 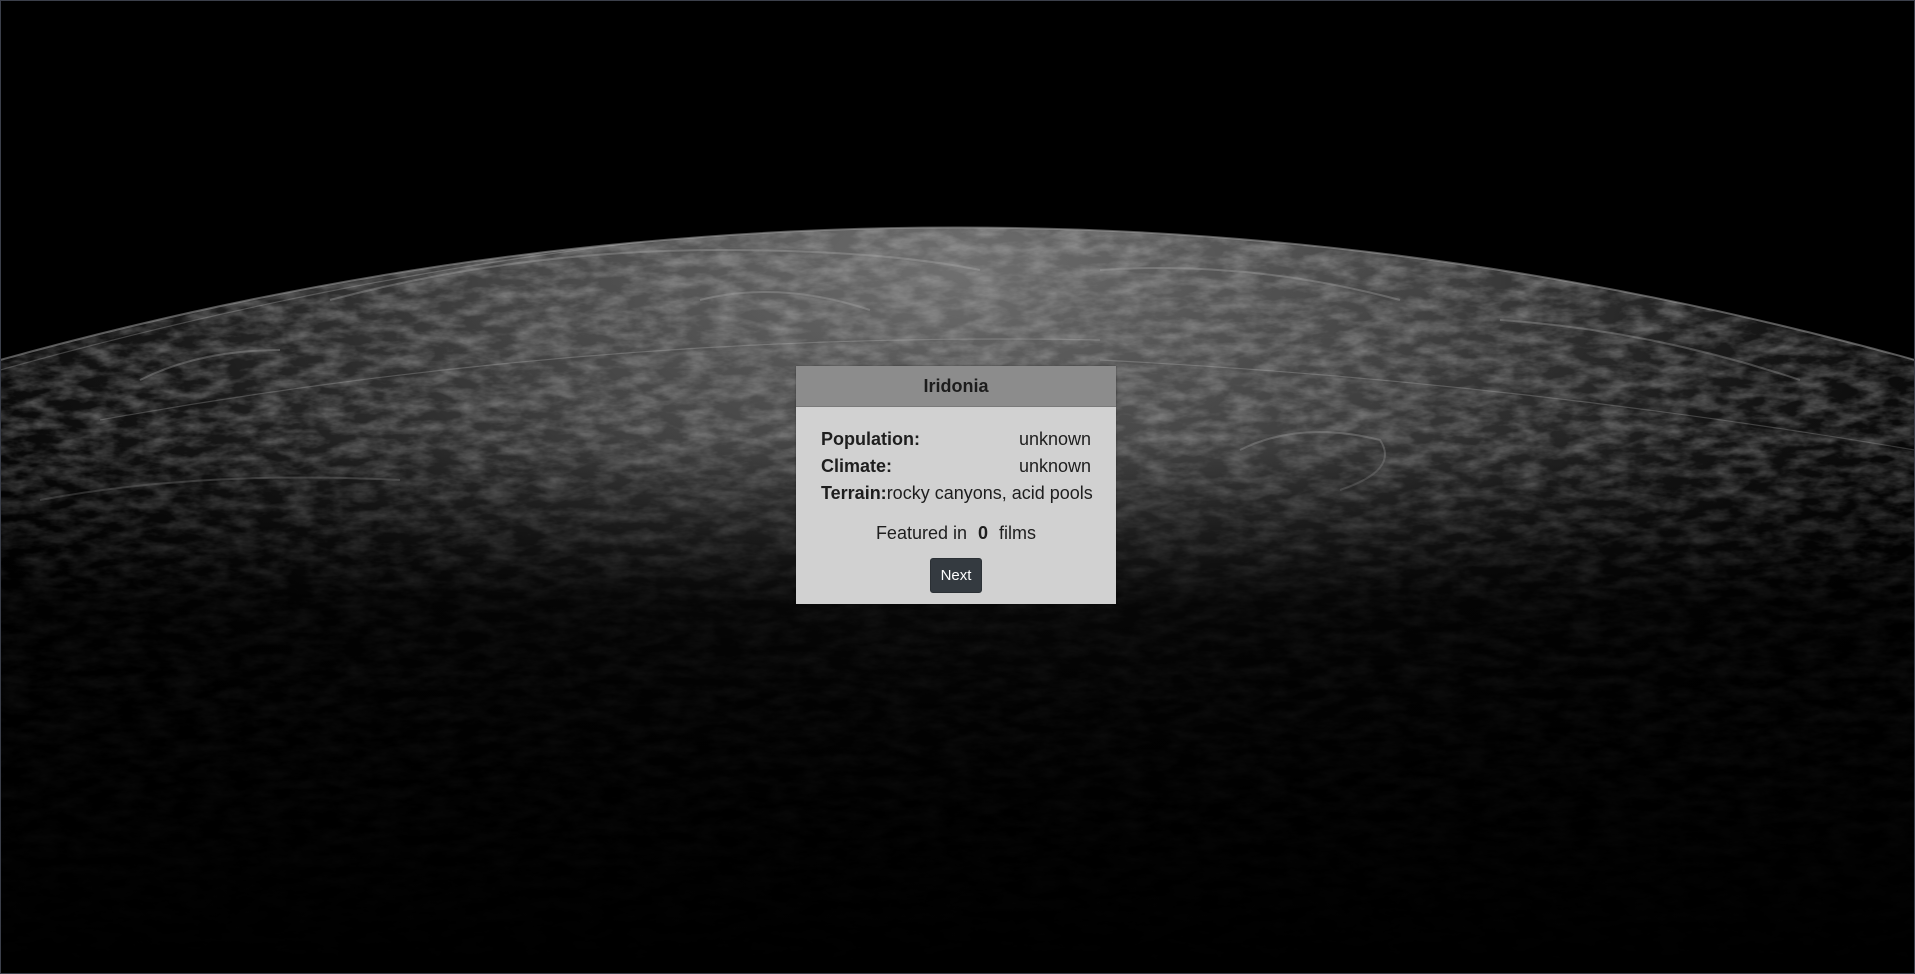 I want to click on terrain-row: Terrain: rocky canyons, acid pools, so click(x=957, y=496).